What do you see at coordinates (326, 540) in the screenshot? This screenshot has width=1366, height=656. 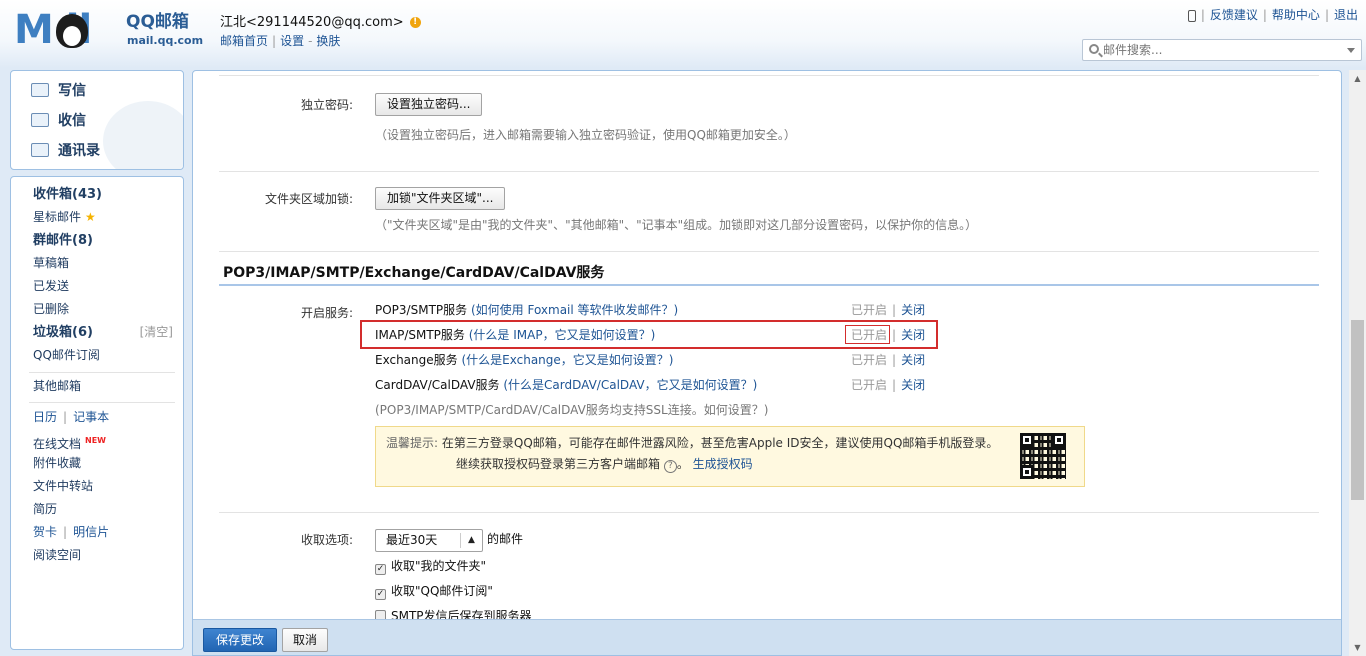 I see `fetch-options-label: 收取选项:` at bounding box center [326, 540].